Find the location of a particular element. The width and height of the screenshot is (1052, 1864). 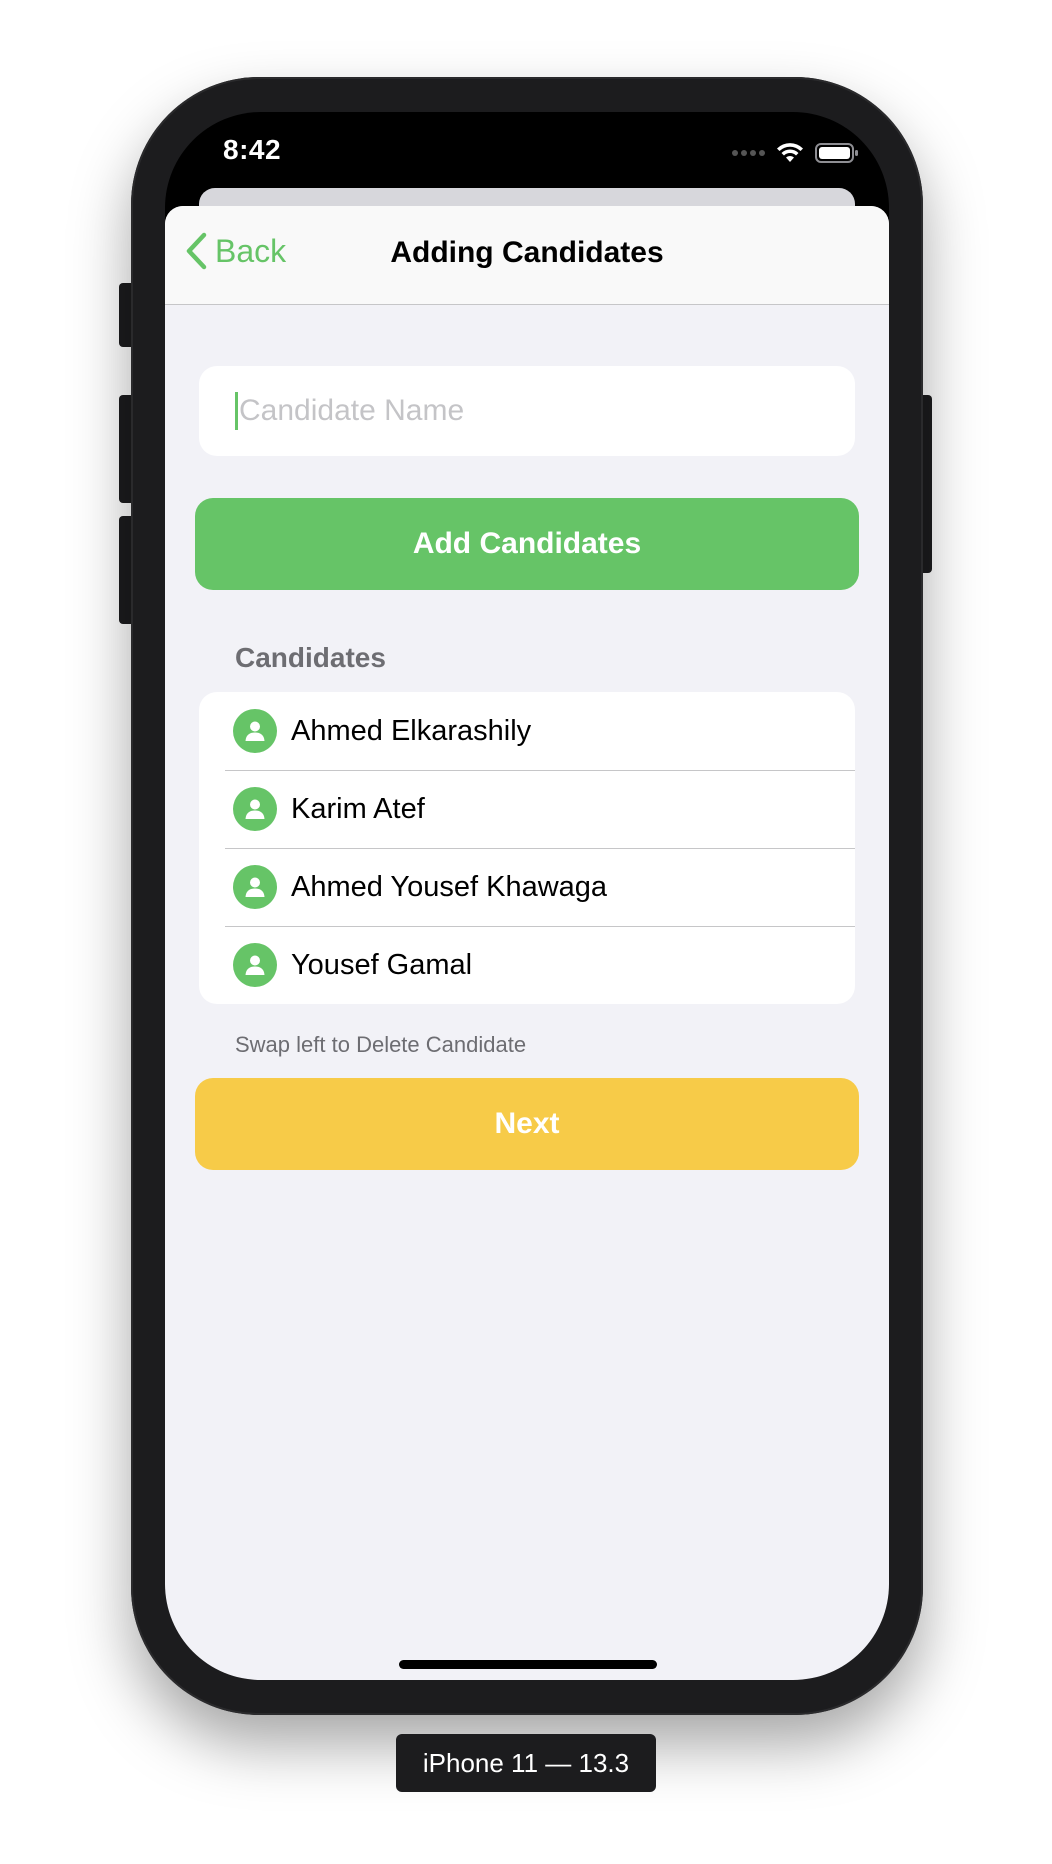

navigation-bar: Back Adding Candidates is located at coordinates (527, 255).